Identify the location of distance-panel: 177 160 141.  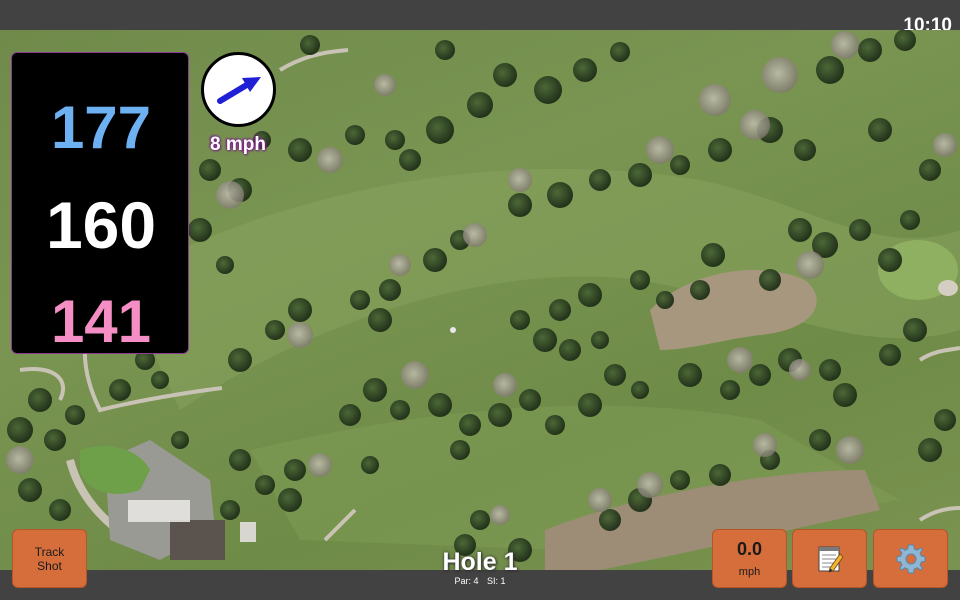
(100, 203).